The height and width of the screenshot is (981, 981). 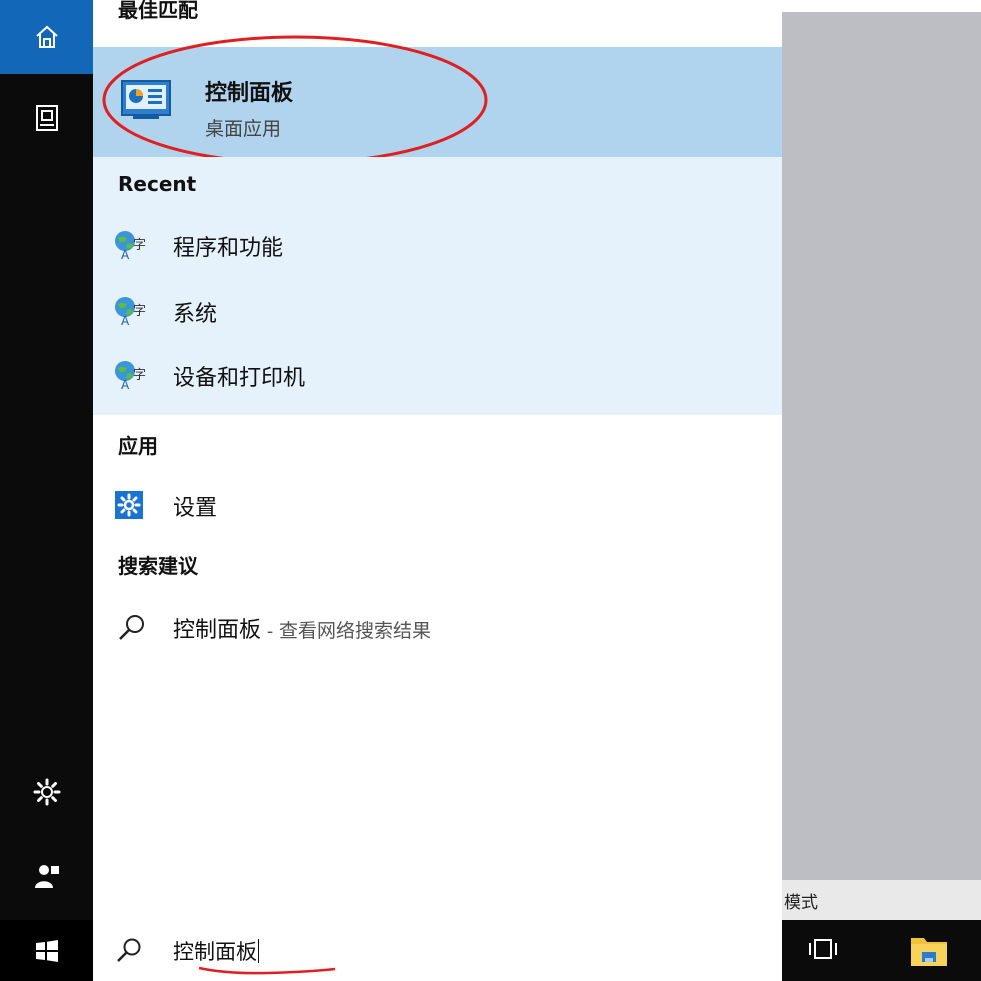 What do you see at coordinates (881, 6) in the screenshot?
I see `desktop-top-strip` at bounding box center [881, 6].